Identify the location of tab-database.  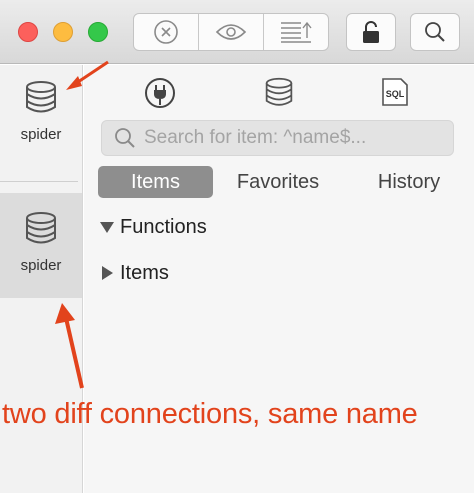
(279, 92).